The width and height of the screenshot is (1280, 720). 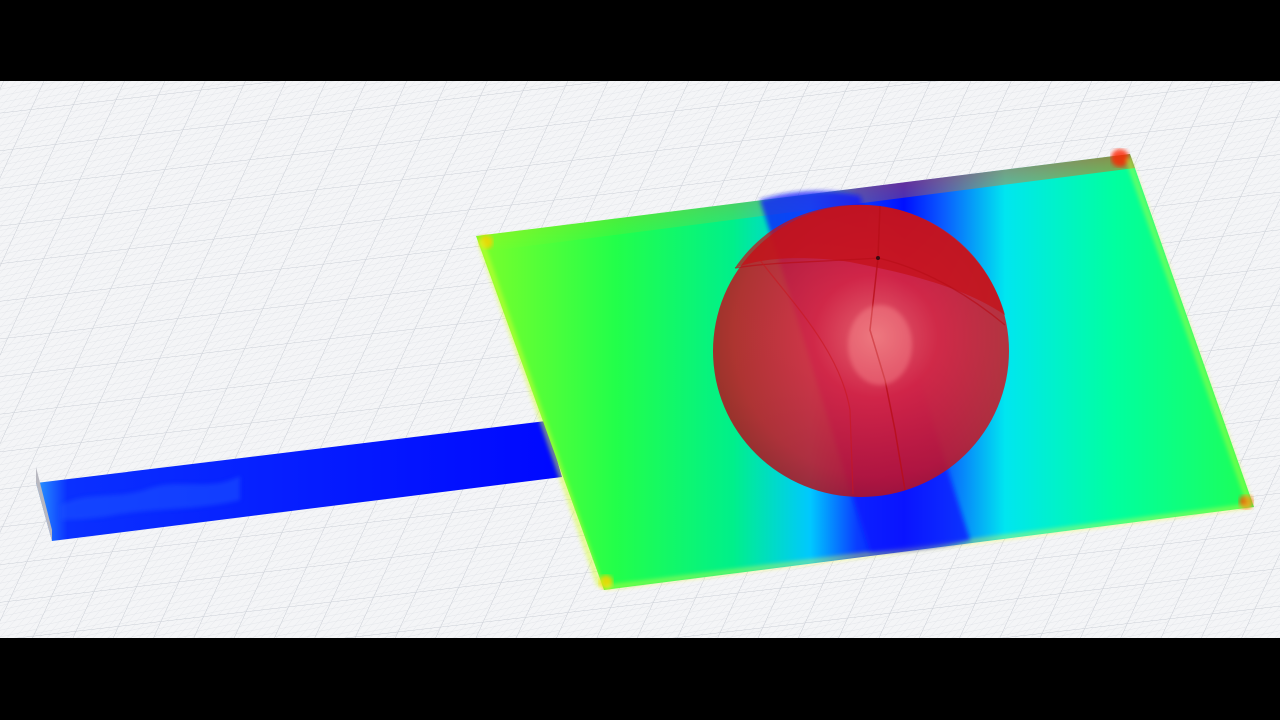 What do you see at coordinates (640, 679) in the screenshot?
I see `letterbox-bottom` at bounding box center [640, 679].